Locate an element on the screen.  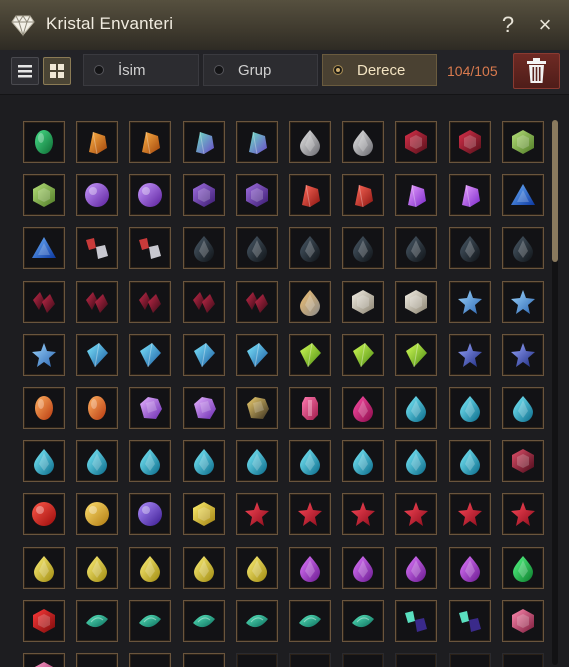
sort-tab-grade: Derece is located at coordinates (379, 70).